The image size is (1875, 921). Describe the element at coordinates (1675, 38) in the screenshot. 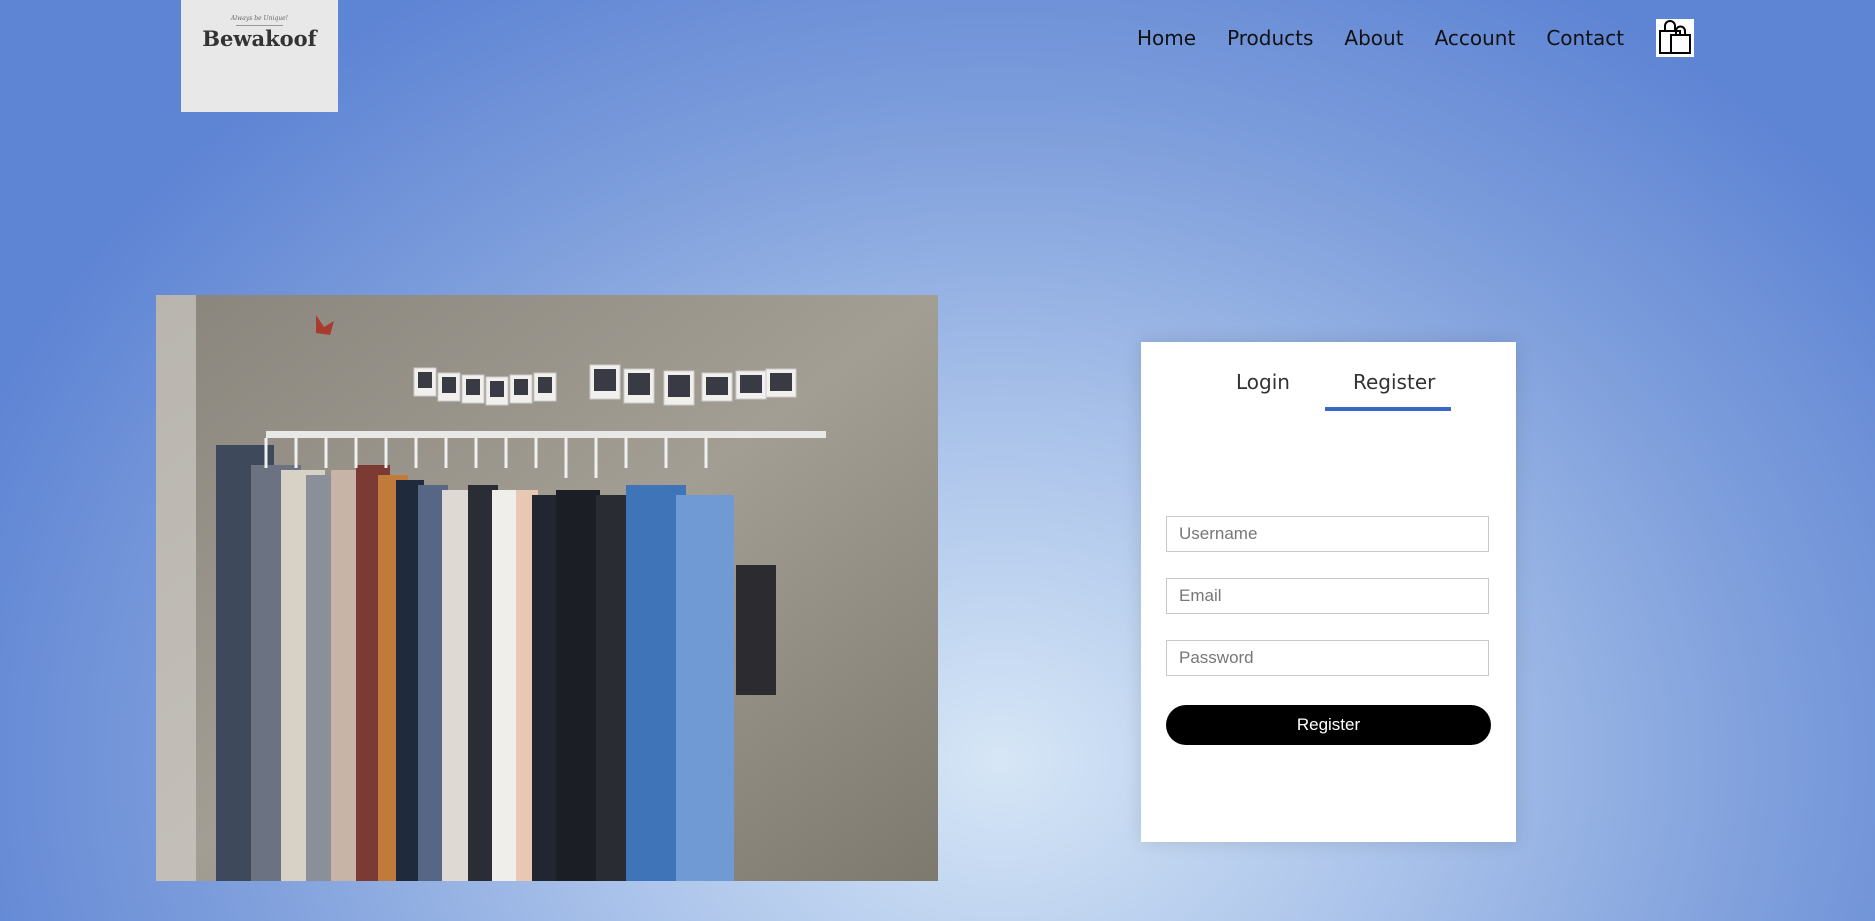

I see `shopping-bag-icon` at that location.